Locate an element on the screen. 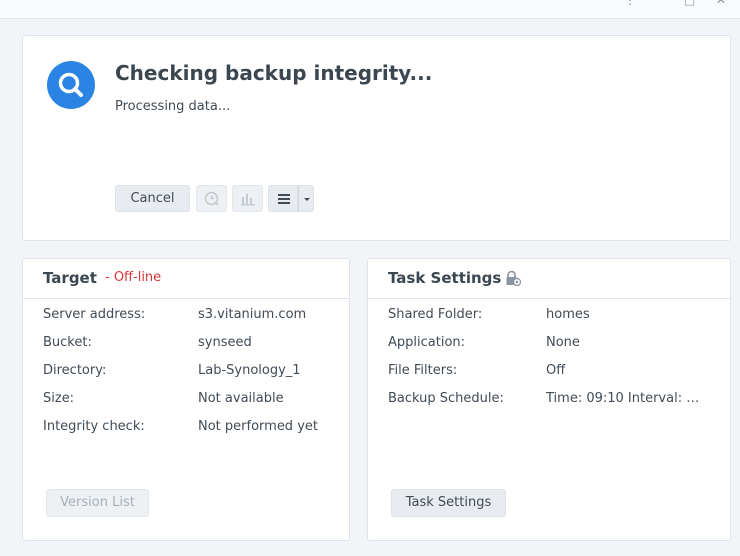 The width and height of the screenshot is (740, 556). task-settings-button: Task Settings is located at coordinates (448, 503).